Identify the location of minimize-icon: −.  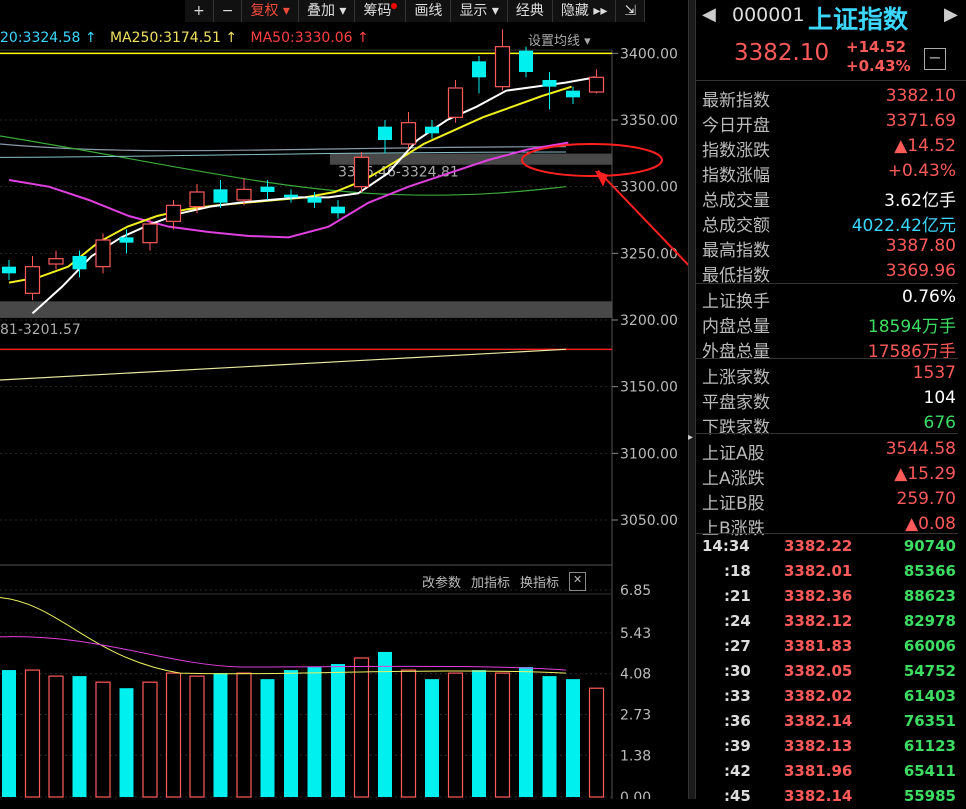
(935, 59).